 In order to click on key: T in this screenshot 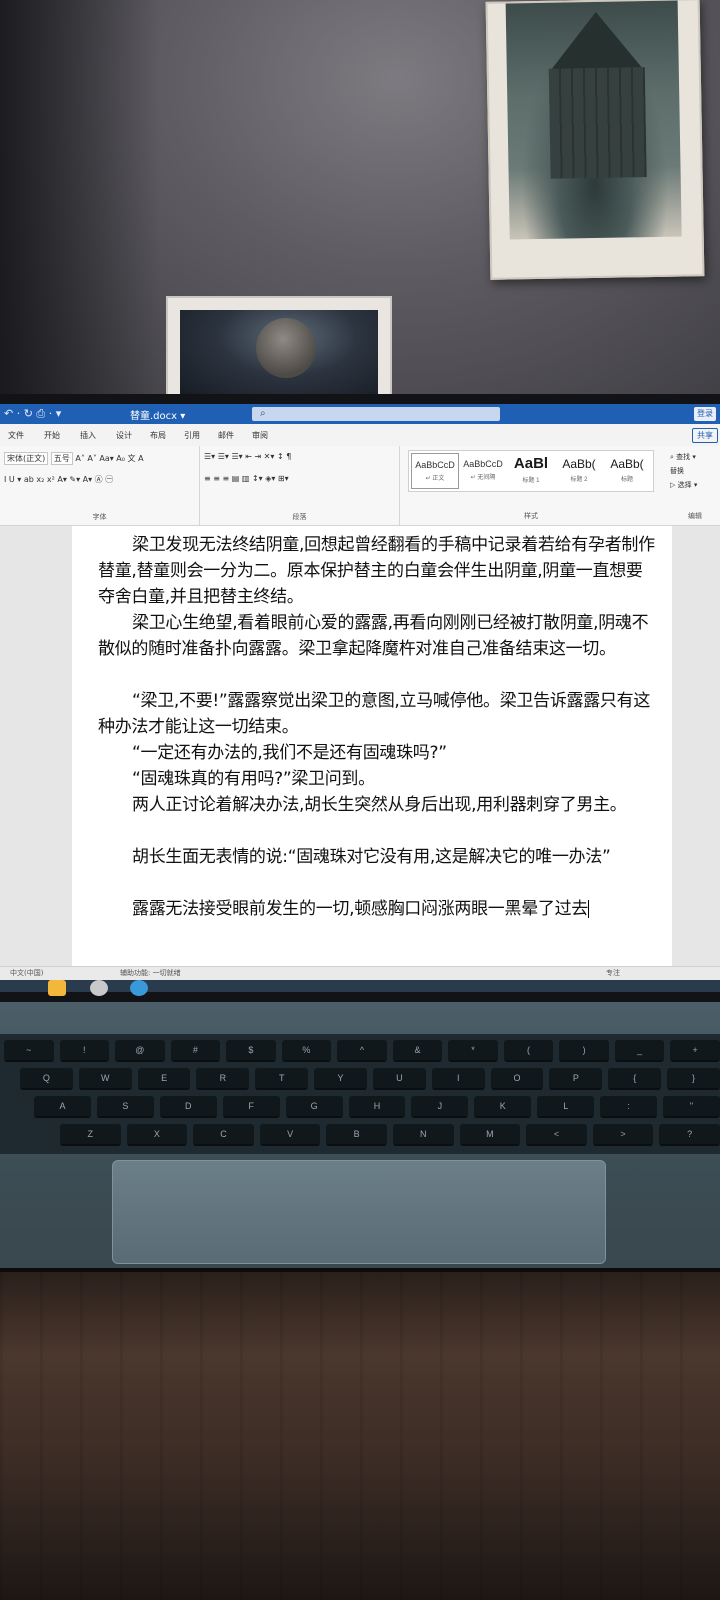, I will do `click(282, 1079)`.